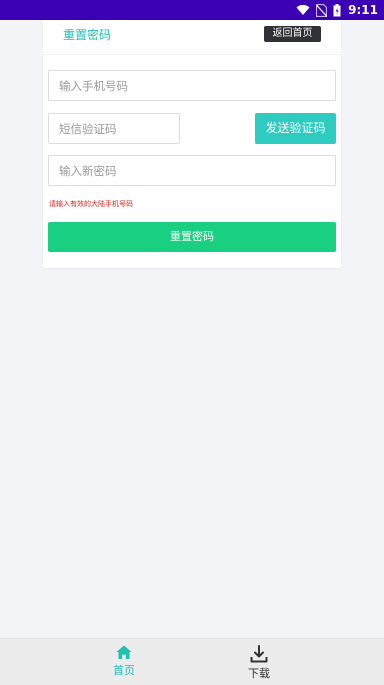 The width and height of the screenshot is (384, 685). Describe the element at coordinates (192, 37) in the screenshot. I see `card-header: 重置密码 返回首页` at that location.